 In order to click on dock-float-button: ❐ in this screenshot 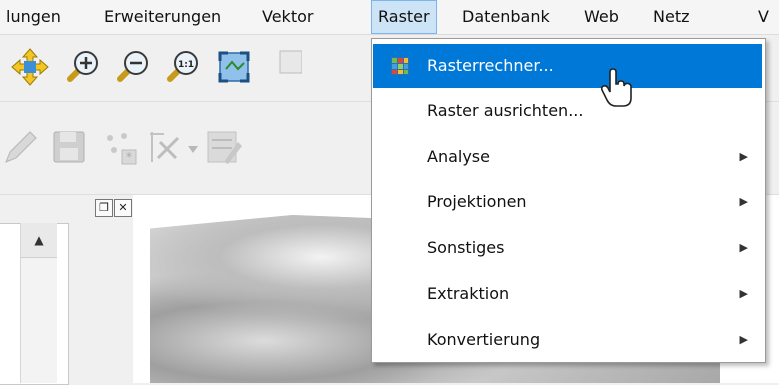, I will do `click(104, 208)`.